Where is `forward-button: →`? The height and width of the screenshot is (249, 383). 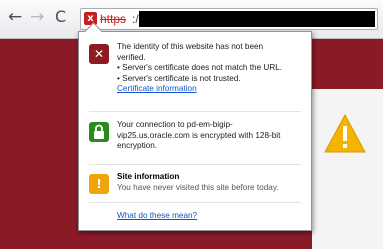
forward-button: → is located at coordinates (37, 17).